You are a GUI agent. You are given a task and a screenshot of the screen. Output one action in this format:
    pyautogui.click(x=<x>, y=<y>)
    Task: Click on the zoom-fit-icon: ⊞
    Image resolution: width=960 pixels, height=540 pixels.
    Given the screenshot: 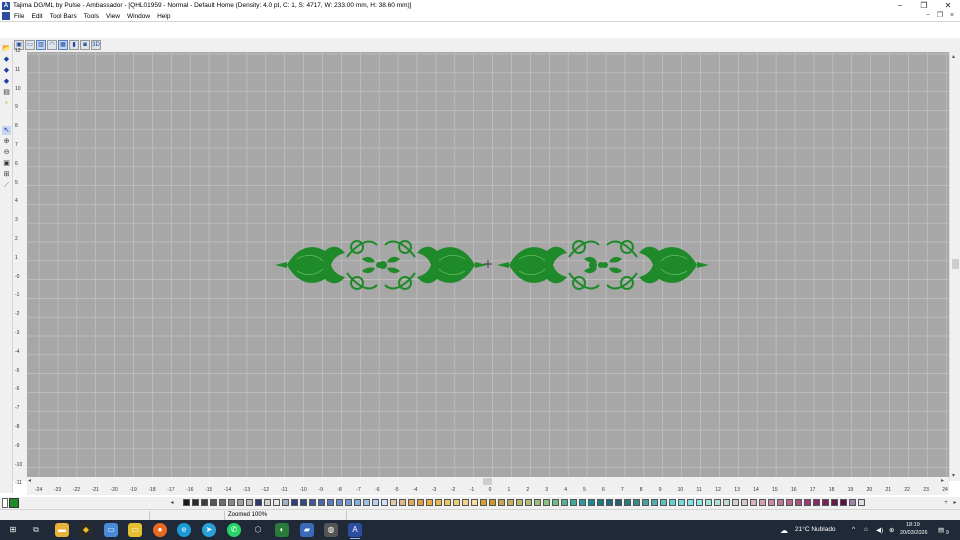 What is the action you would take?
    pyautogui.click(x=6, y=174)
    